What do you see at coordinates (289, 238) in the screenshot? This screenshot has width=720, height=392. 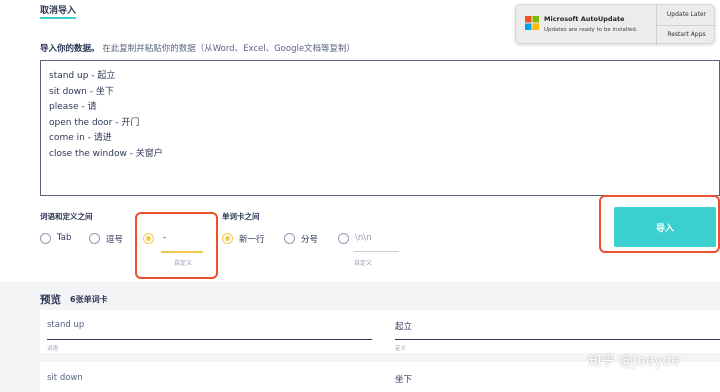 I see `radio-semicolon` at bounding box center [289, 238].